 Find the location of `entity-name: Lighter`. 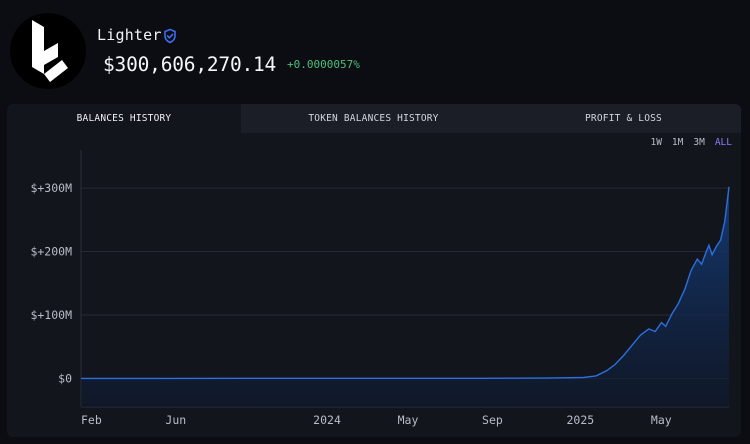

entity-name: Lighter is located at coordinates (129, 35).